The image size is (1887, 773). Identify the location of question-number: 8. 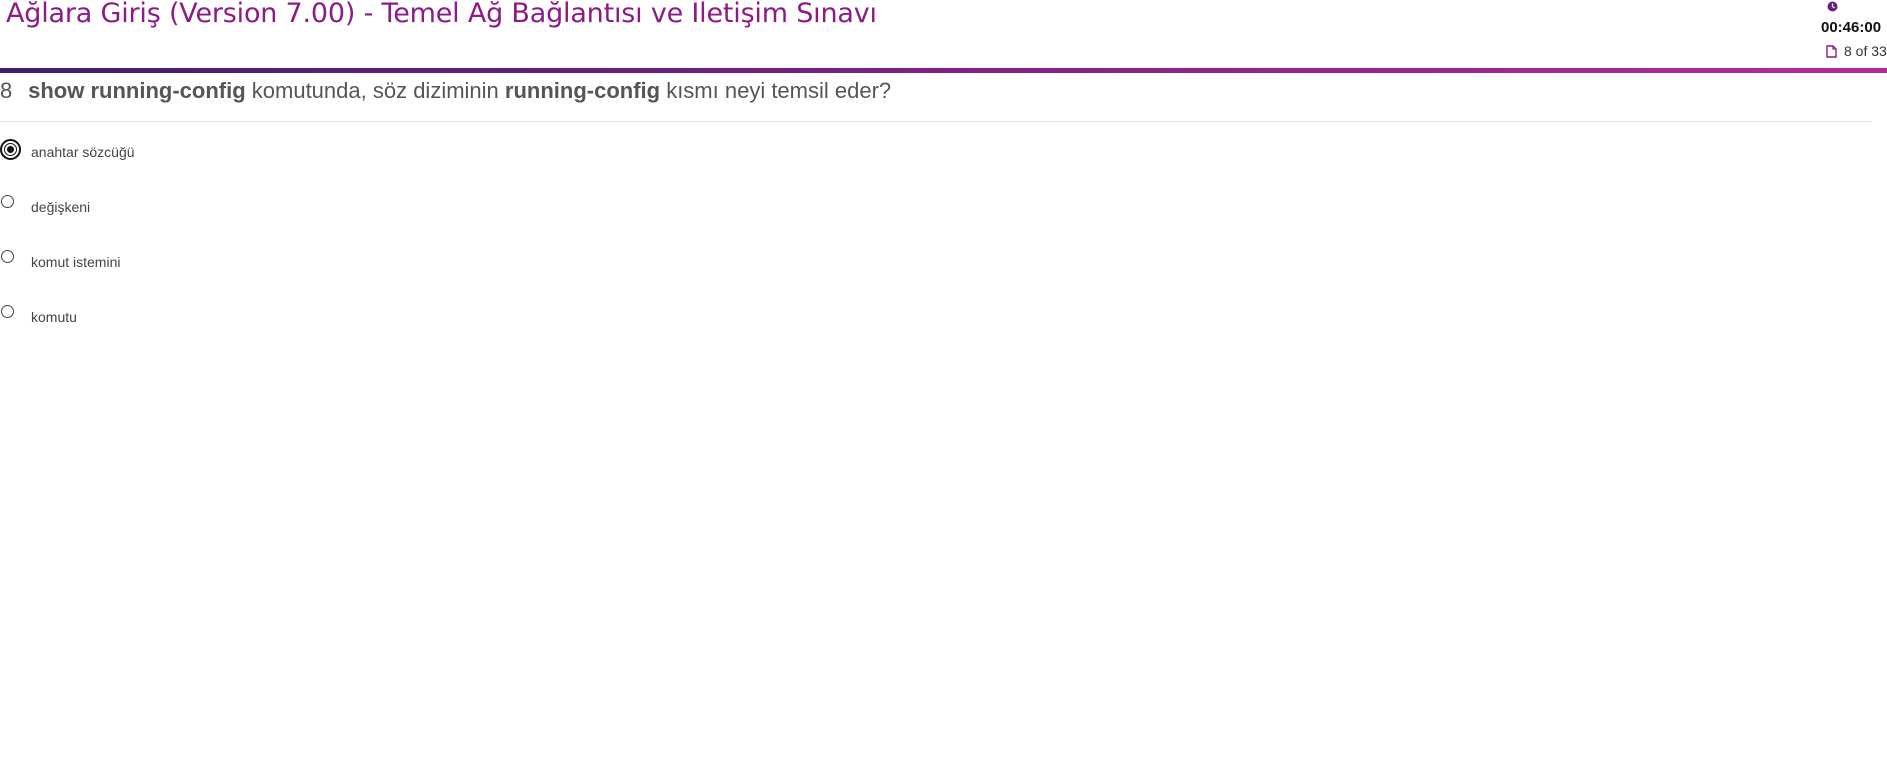
(6, 90).